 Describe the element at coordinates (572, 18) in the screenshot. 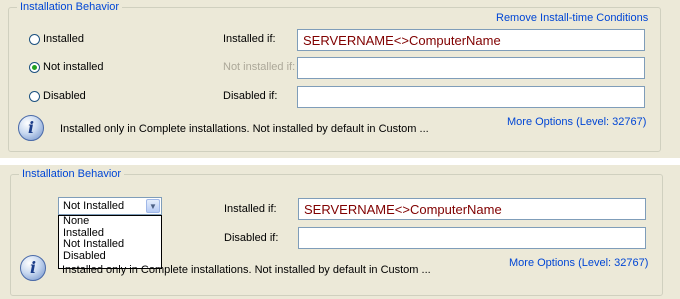

I see `remove-install-time-conditions-link: Remove Install-time Conditions` at that location.